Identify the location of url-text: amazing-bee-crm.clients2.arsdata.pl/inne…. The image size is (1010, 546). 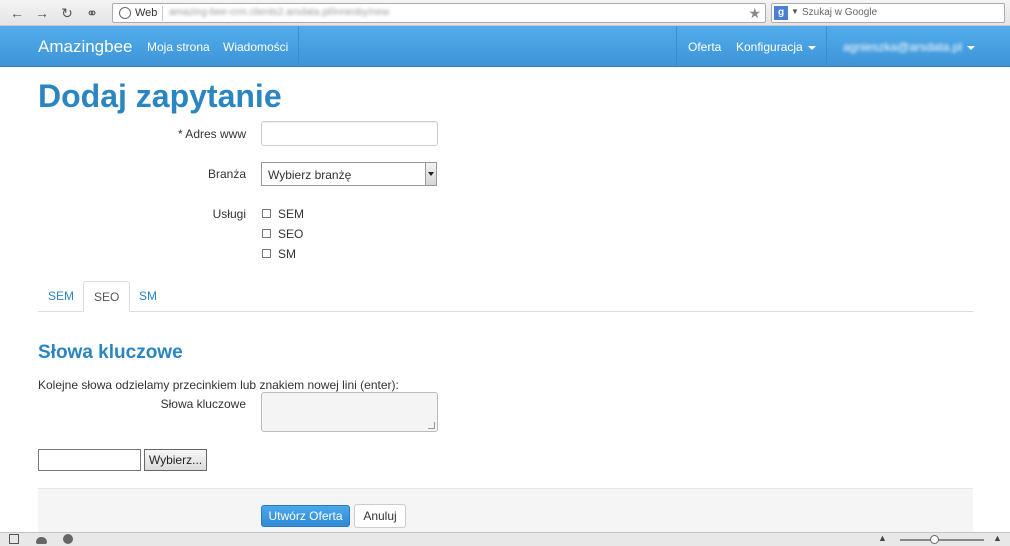
(279, 12).